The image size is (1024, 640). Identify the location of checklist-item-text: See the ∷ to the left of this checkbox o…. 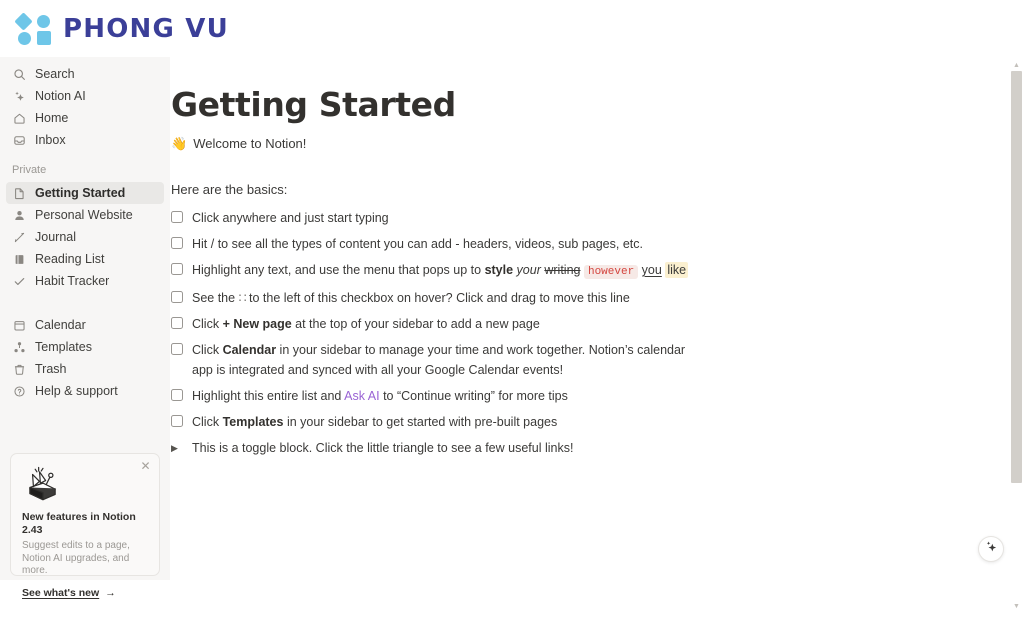
(441, 298).